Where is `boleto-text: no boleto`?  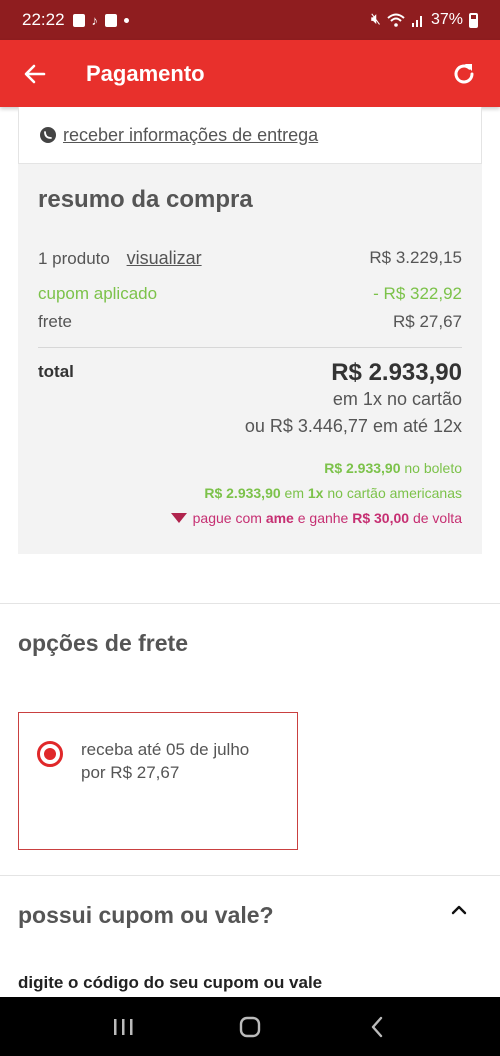 boleto-text: no boleto is located at coordinates (433, 468).